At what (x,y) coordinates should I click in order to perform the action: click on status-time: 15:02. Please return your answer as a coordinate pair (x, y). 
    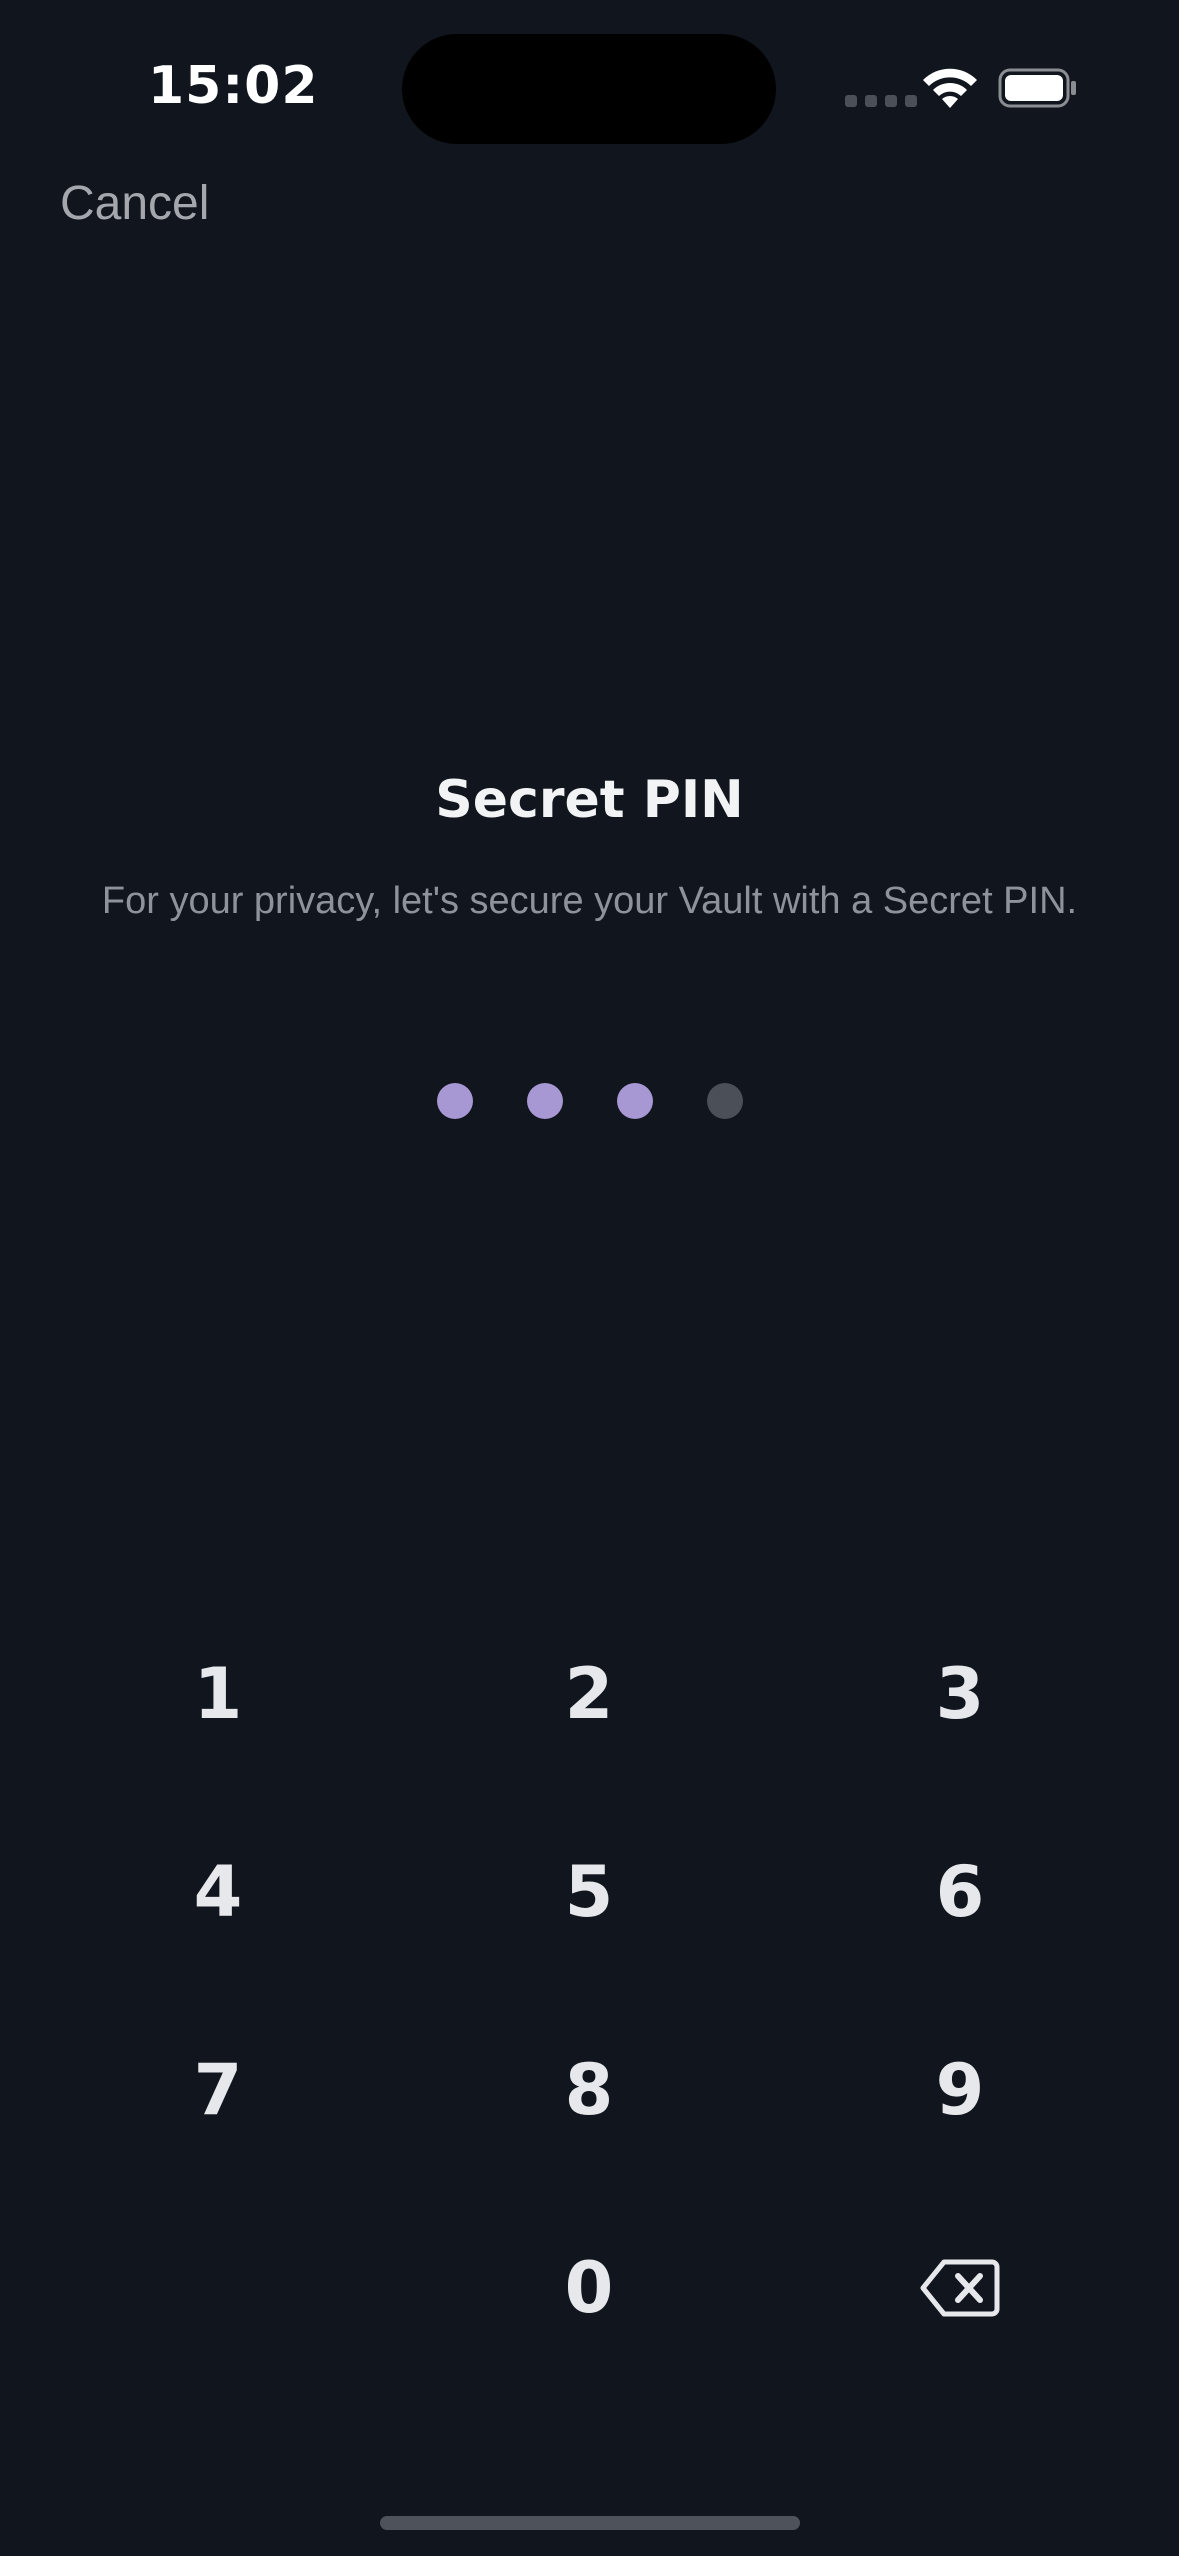
    Looking at the image, I should click on (233, 86).